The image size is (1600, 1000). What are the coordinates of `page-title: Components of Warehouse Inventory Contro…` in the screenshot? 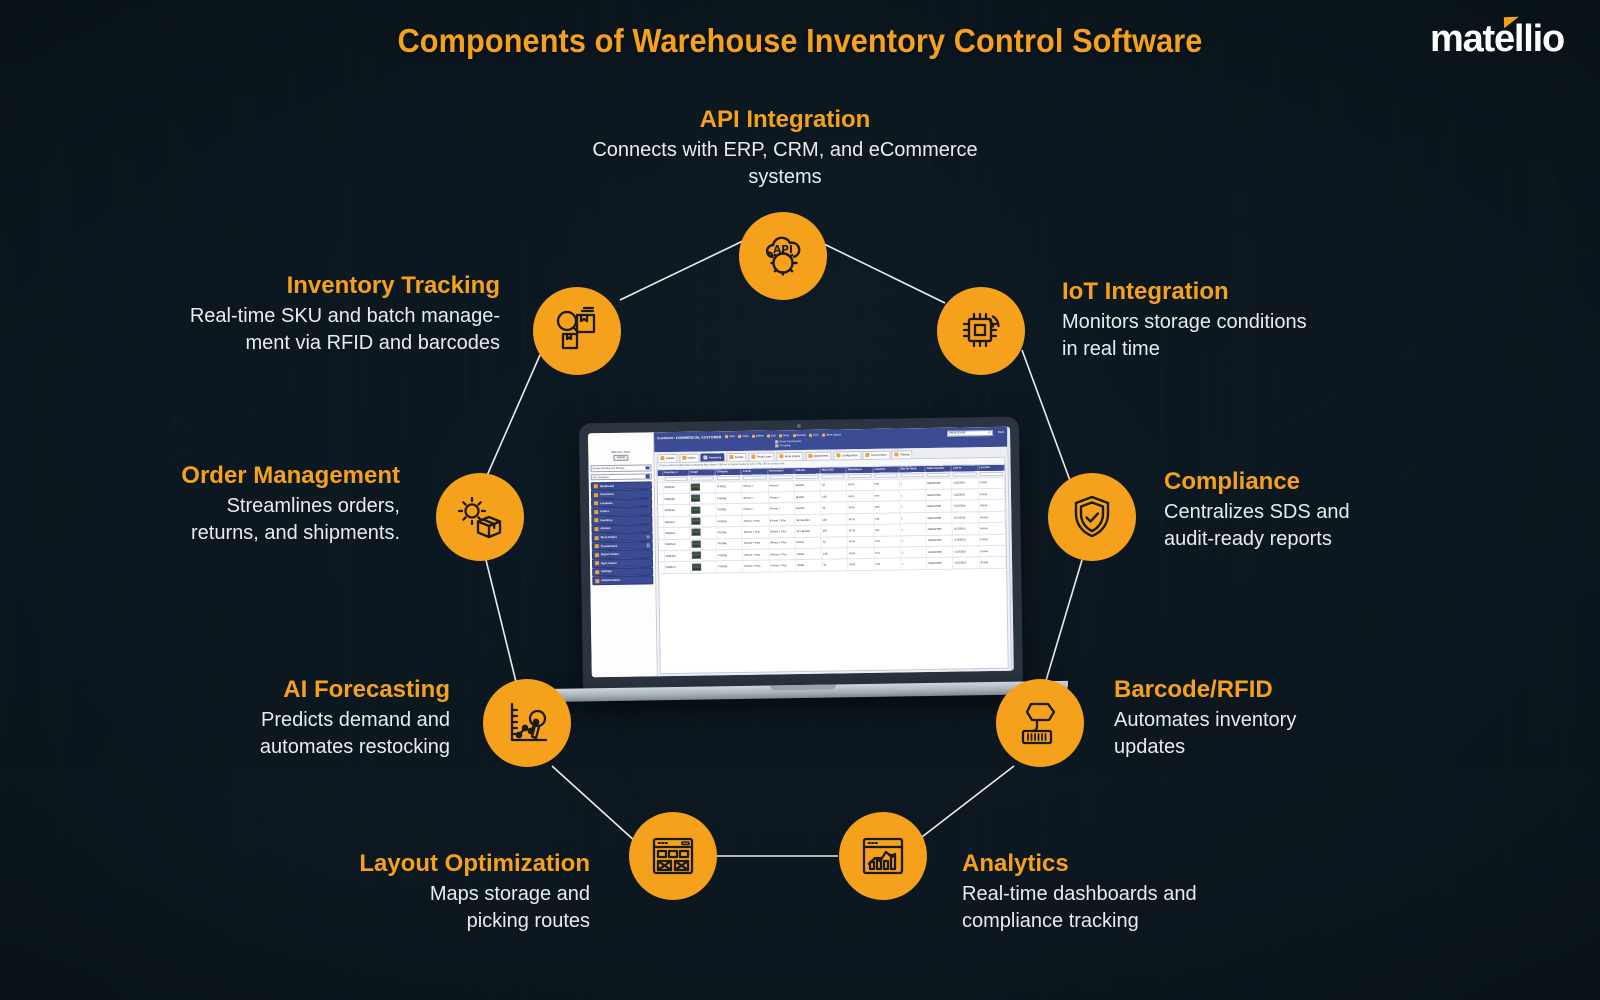 It's located at (800, 40).